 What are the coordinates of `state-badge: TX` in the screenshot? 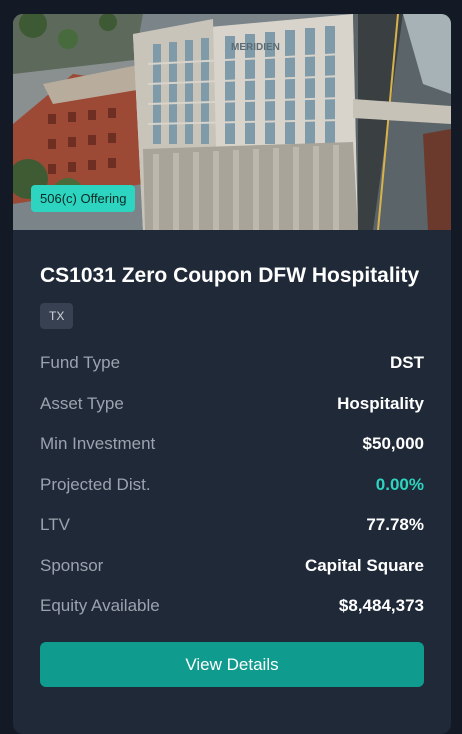 It's located at (57, 316).